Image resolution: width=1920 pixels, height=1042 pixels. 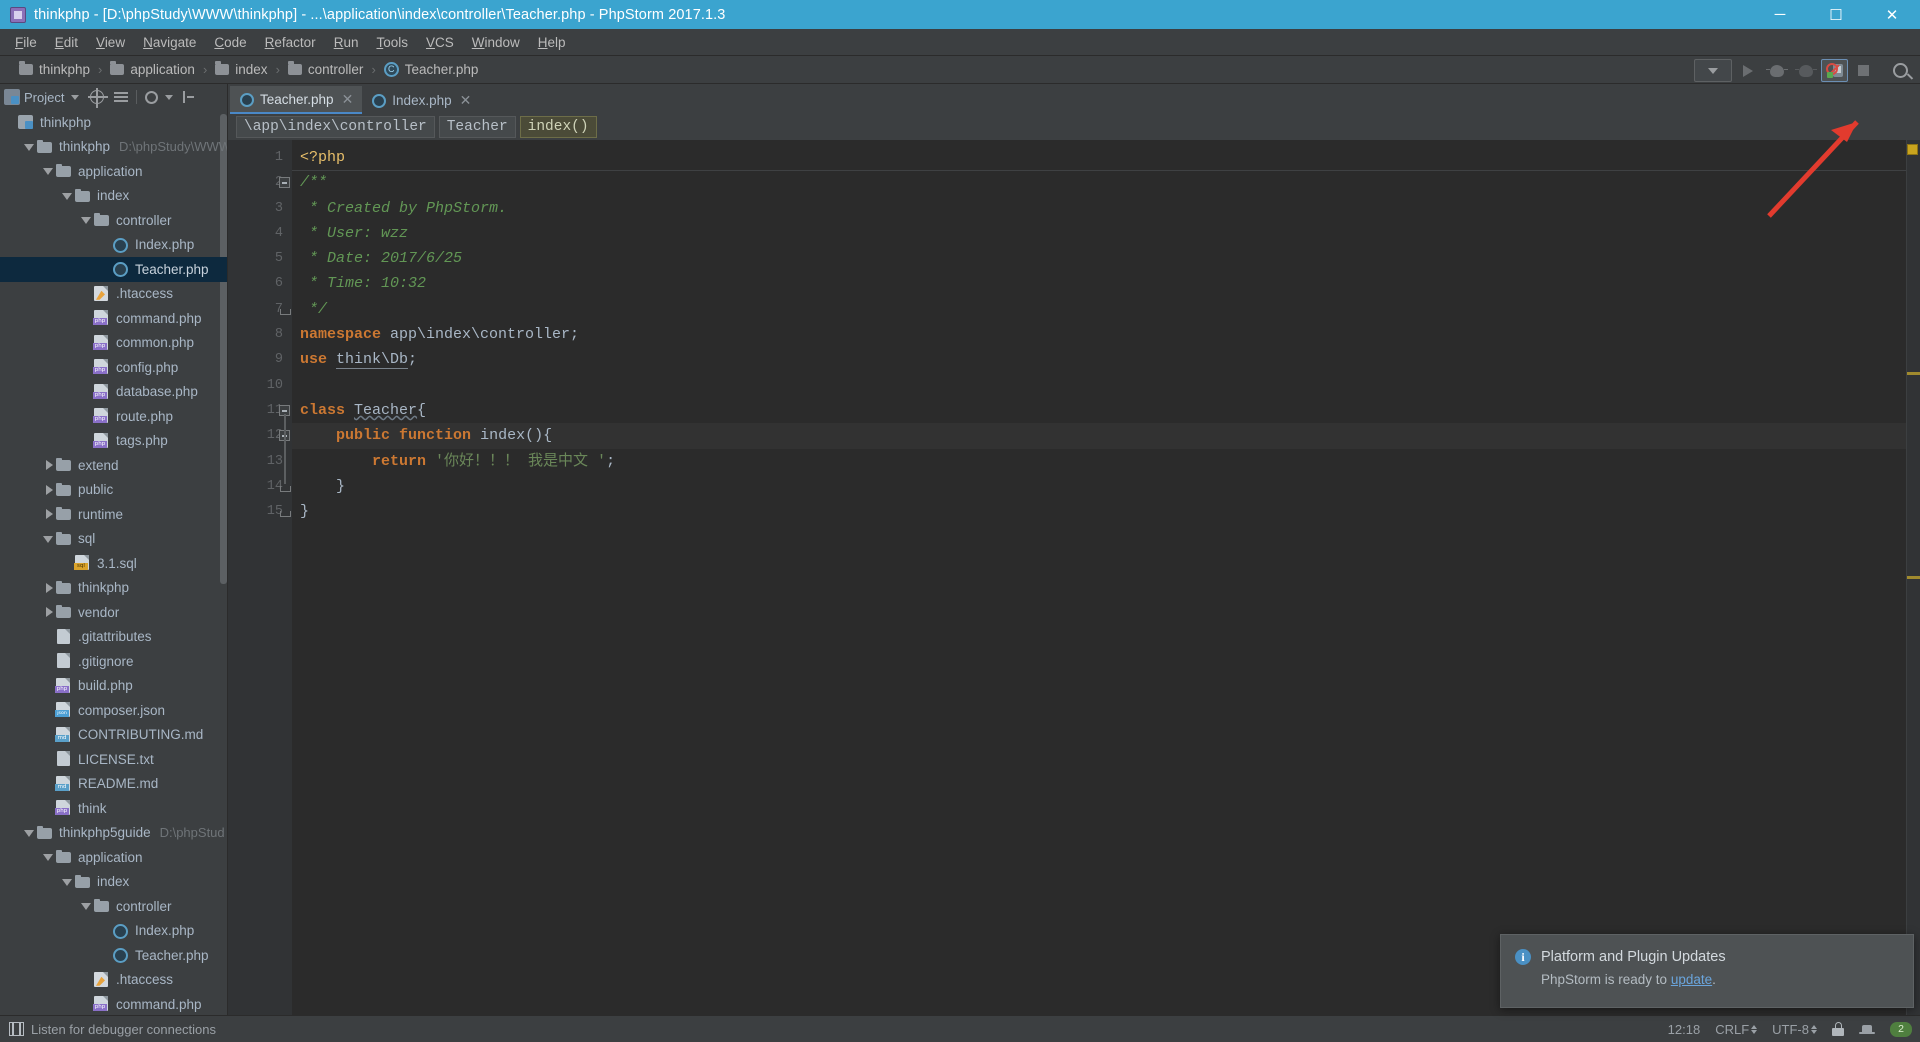 What do you see at coordinates (1736, 1029) in the screenshot?
I see `line-separator-selector: CRLF` at bounding box center [1736, 1029].